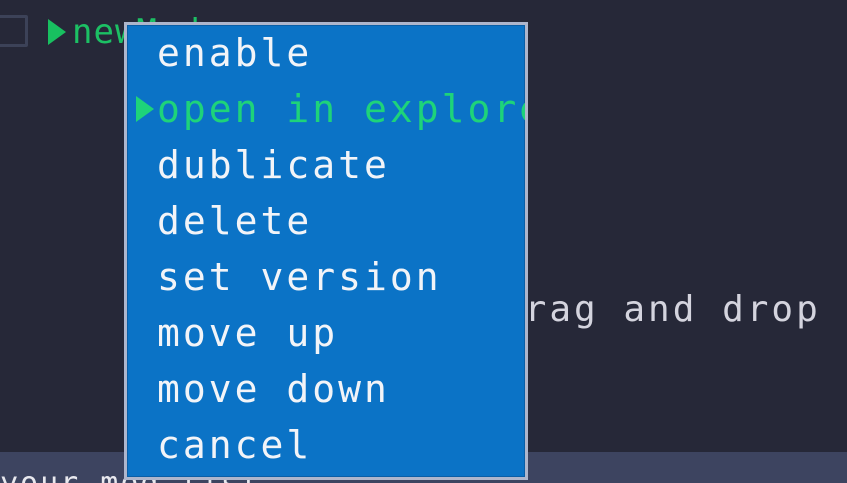  I want to click on menu-item-label: set version, so click(299, 277).